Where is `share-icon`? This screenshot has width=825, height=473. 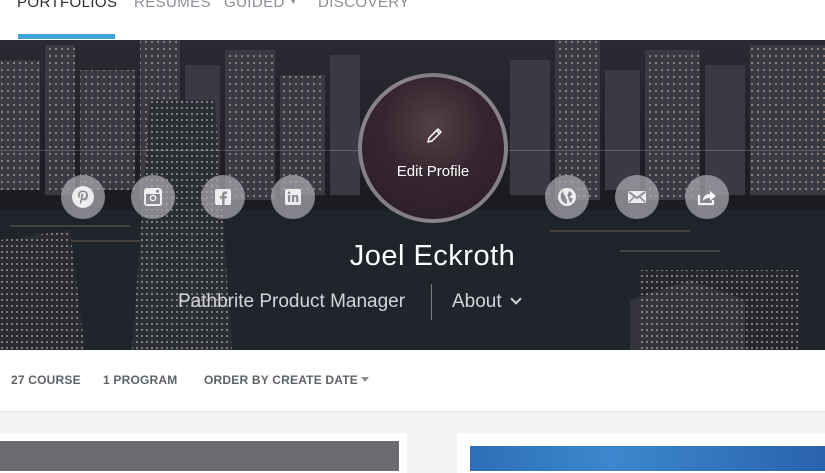 share-icon is located at coordinates (706, 198).